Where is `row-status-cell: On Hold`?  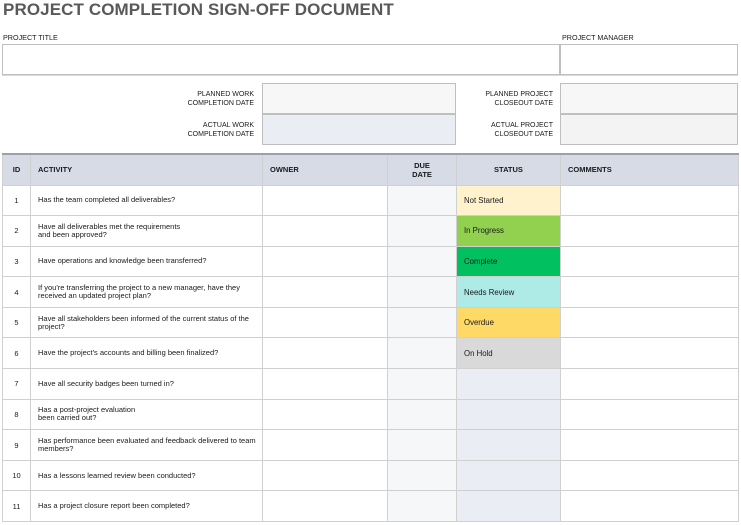 row-status-cell: On Hold is located at coordinates (508, 353).